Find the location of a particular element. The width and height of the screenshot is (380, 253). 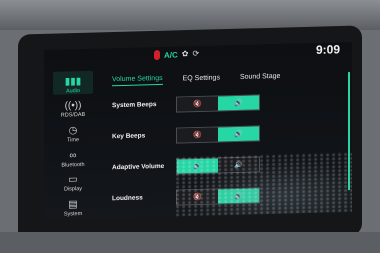

bluetooth-icon: ∞ is located at coordinates (73, 155).